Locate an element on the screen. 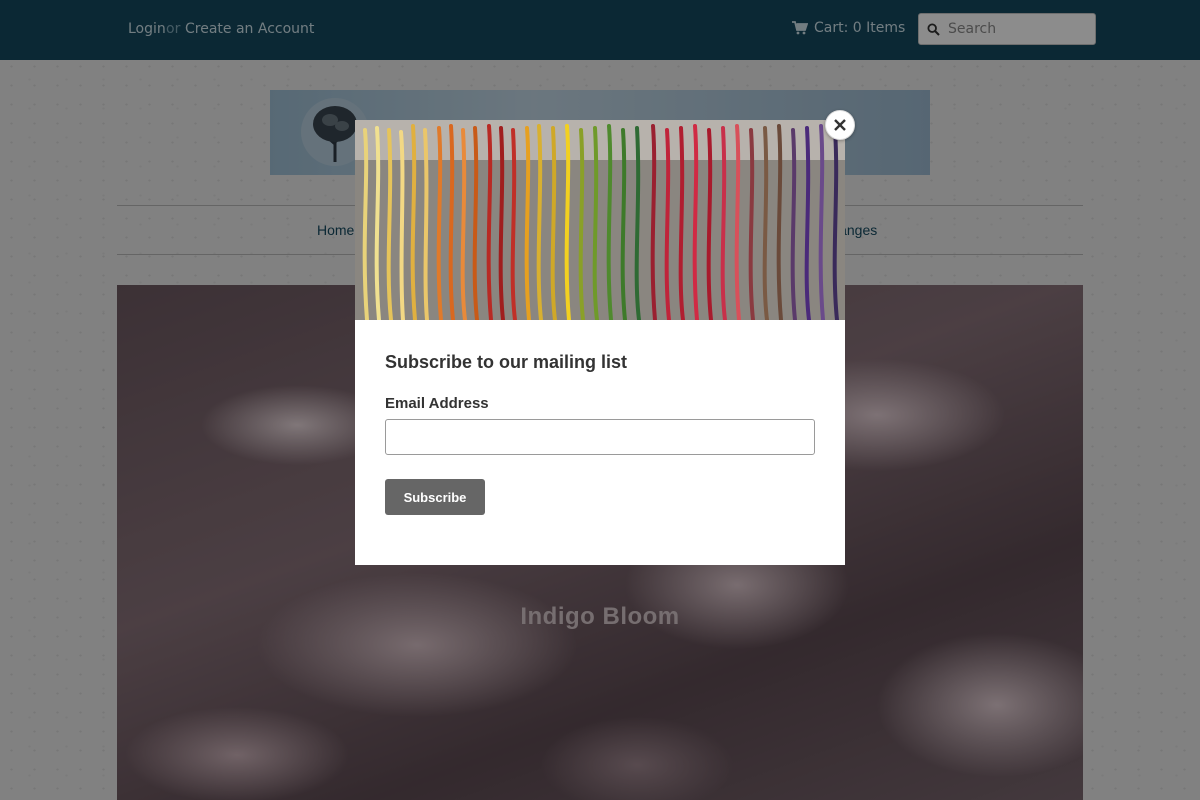 This screenshot has width=1200, height=800. email-field is located at coordinates (600, 437).